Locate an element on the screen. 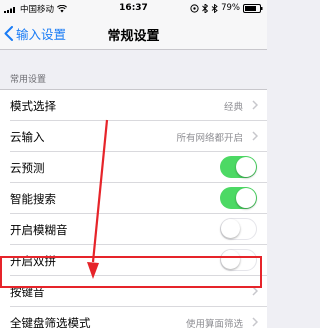  row-label: 云预测 is located at coordinates (27, 168).